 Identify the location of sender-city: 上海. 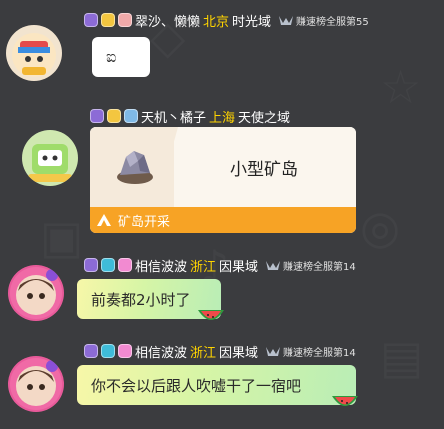
(222, 118).